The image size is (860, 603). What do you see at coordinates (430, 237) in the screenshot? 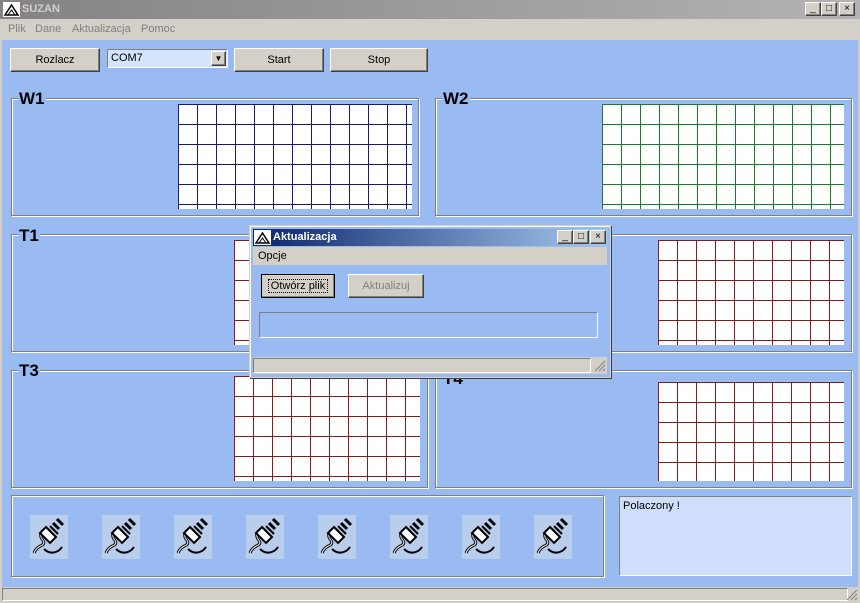
I see `dialog-title-bar: Aktualizacja _ □ ×` at bounding box center [430, 237].